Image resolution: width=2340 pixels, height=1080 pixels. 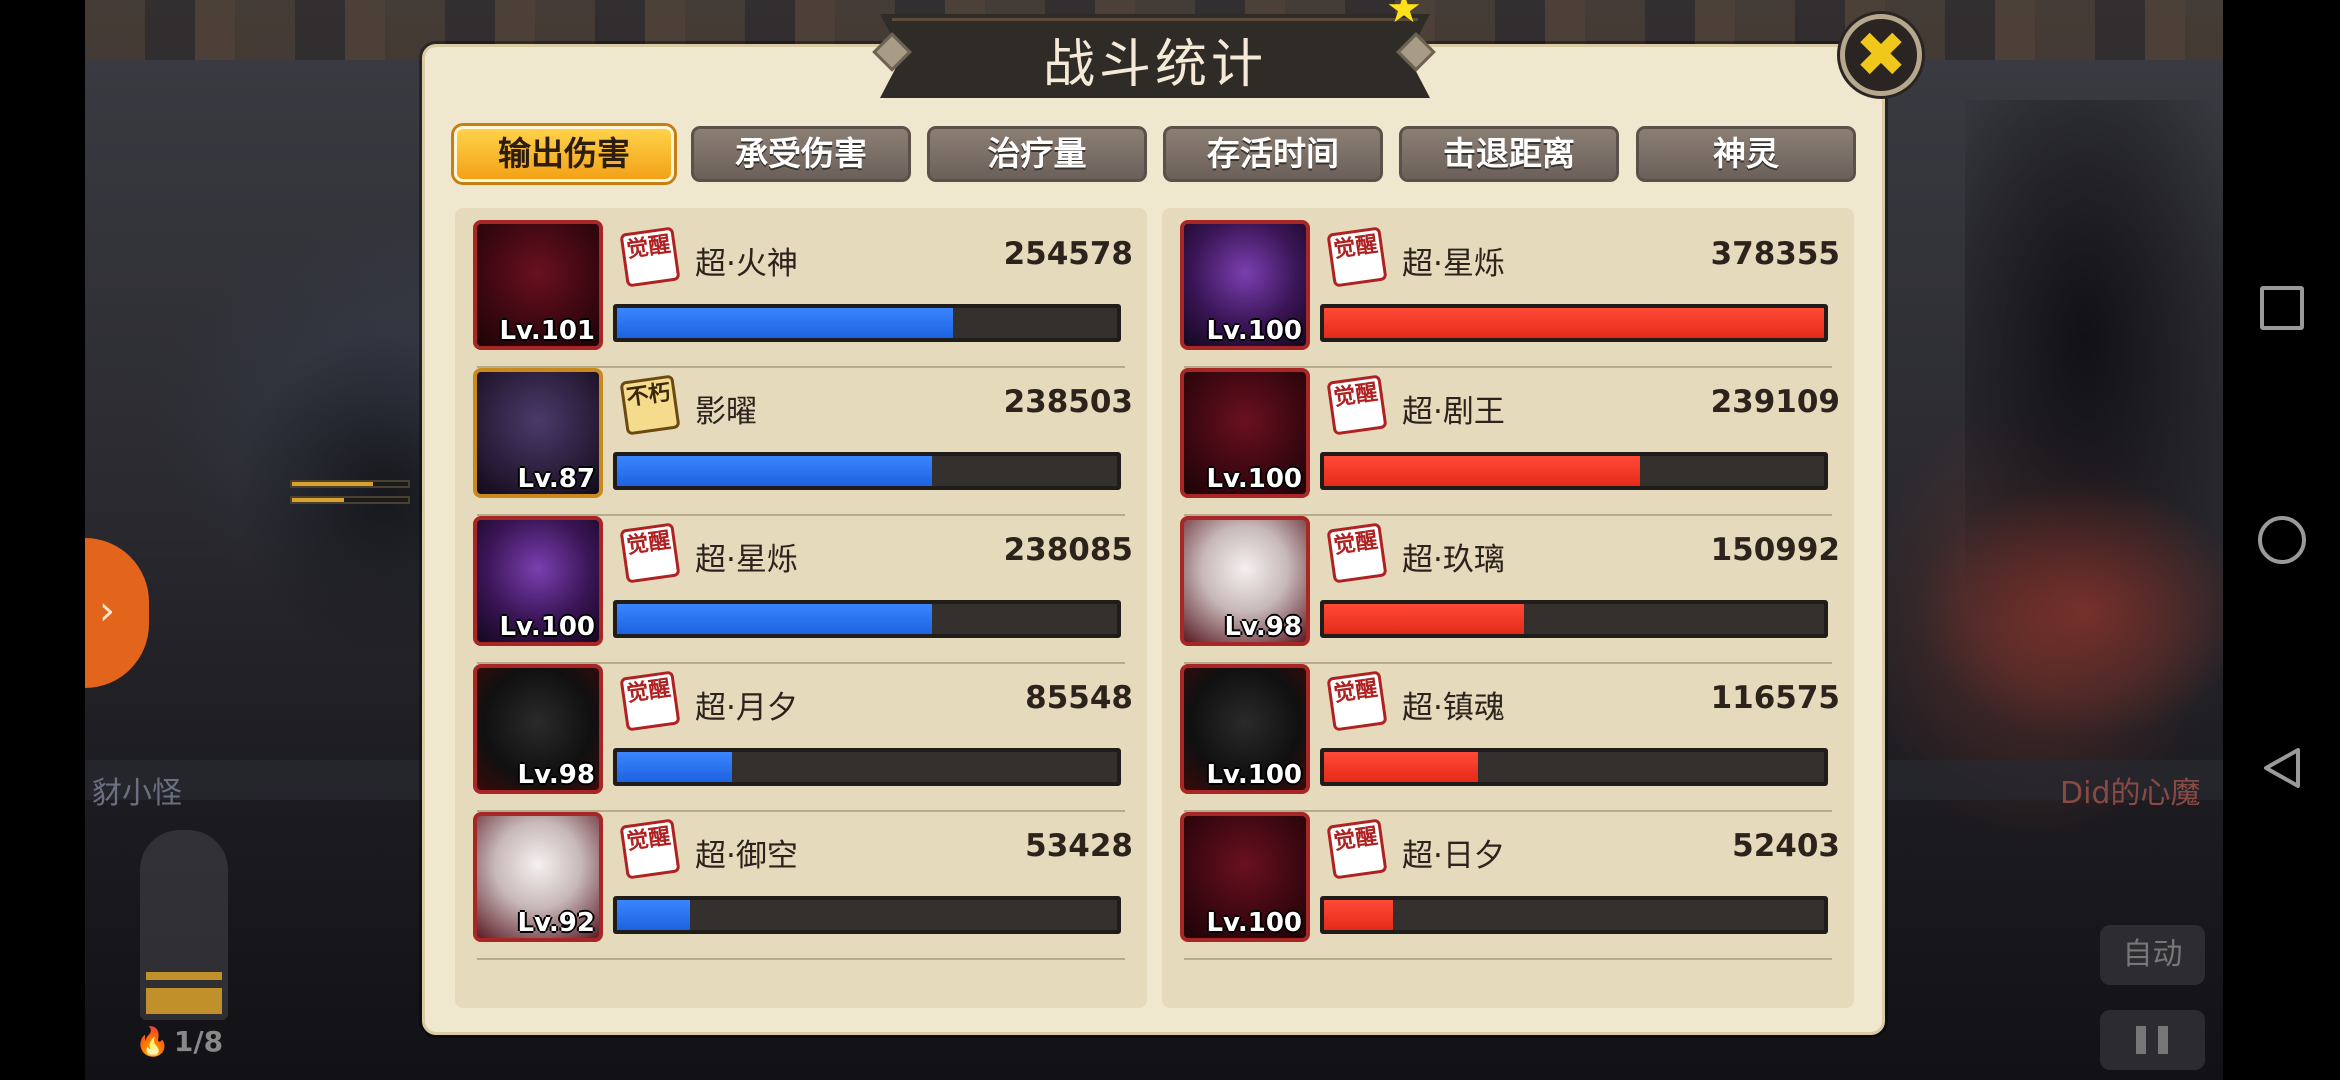 I want to click on star-icon: ★, so click(x=1404, y=16).